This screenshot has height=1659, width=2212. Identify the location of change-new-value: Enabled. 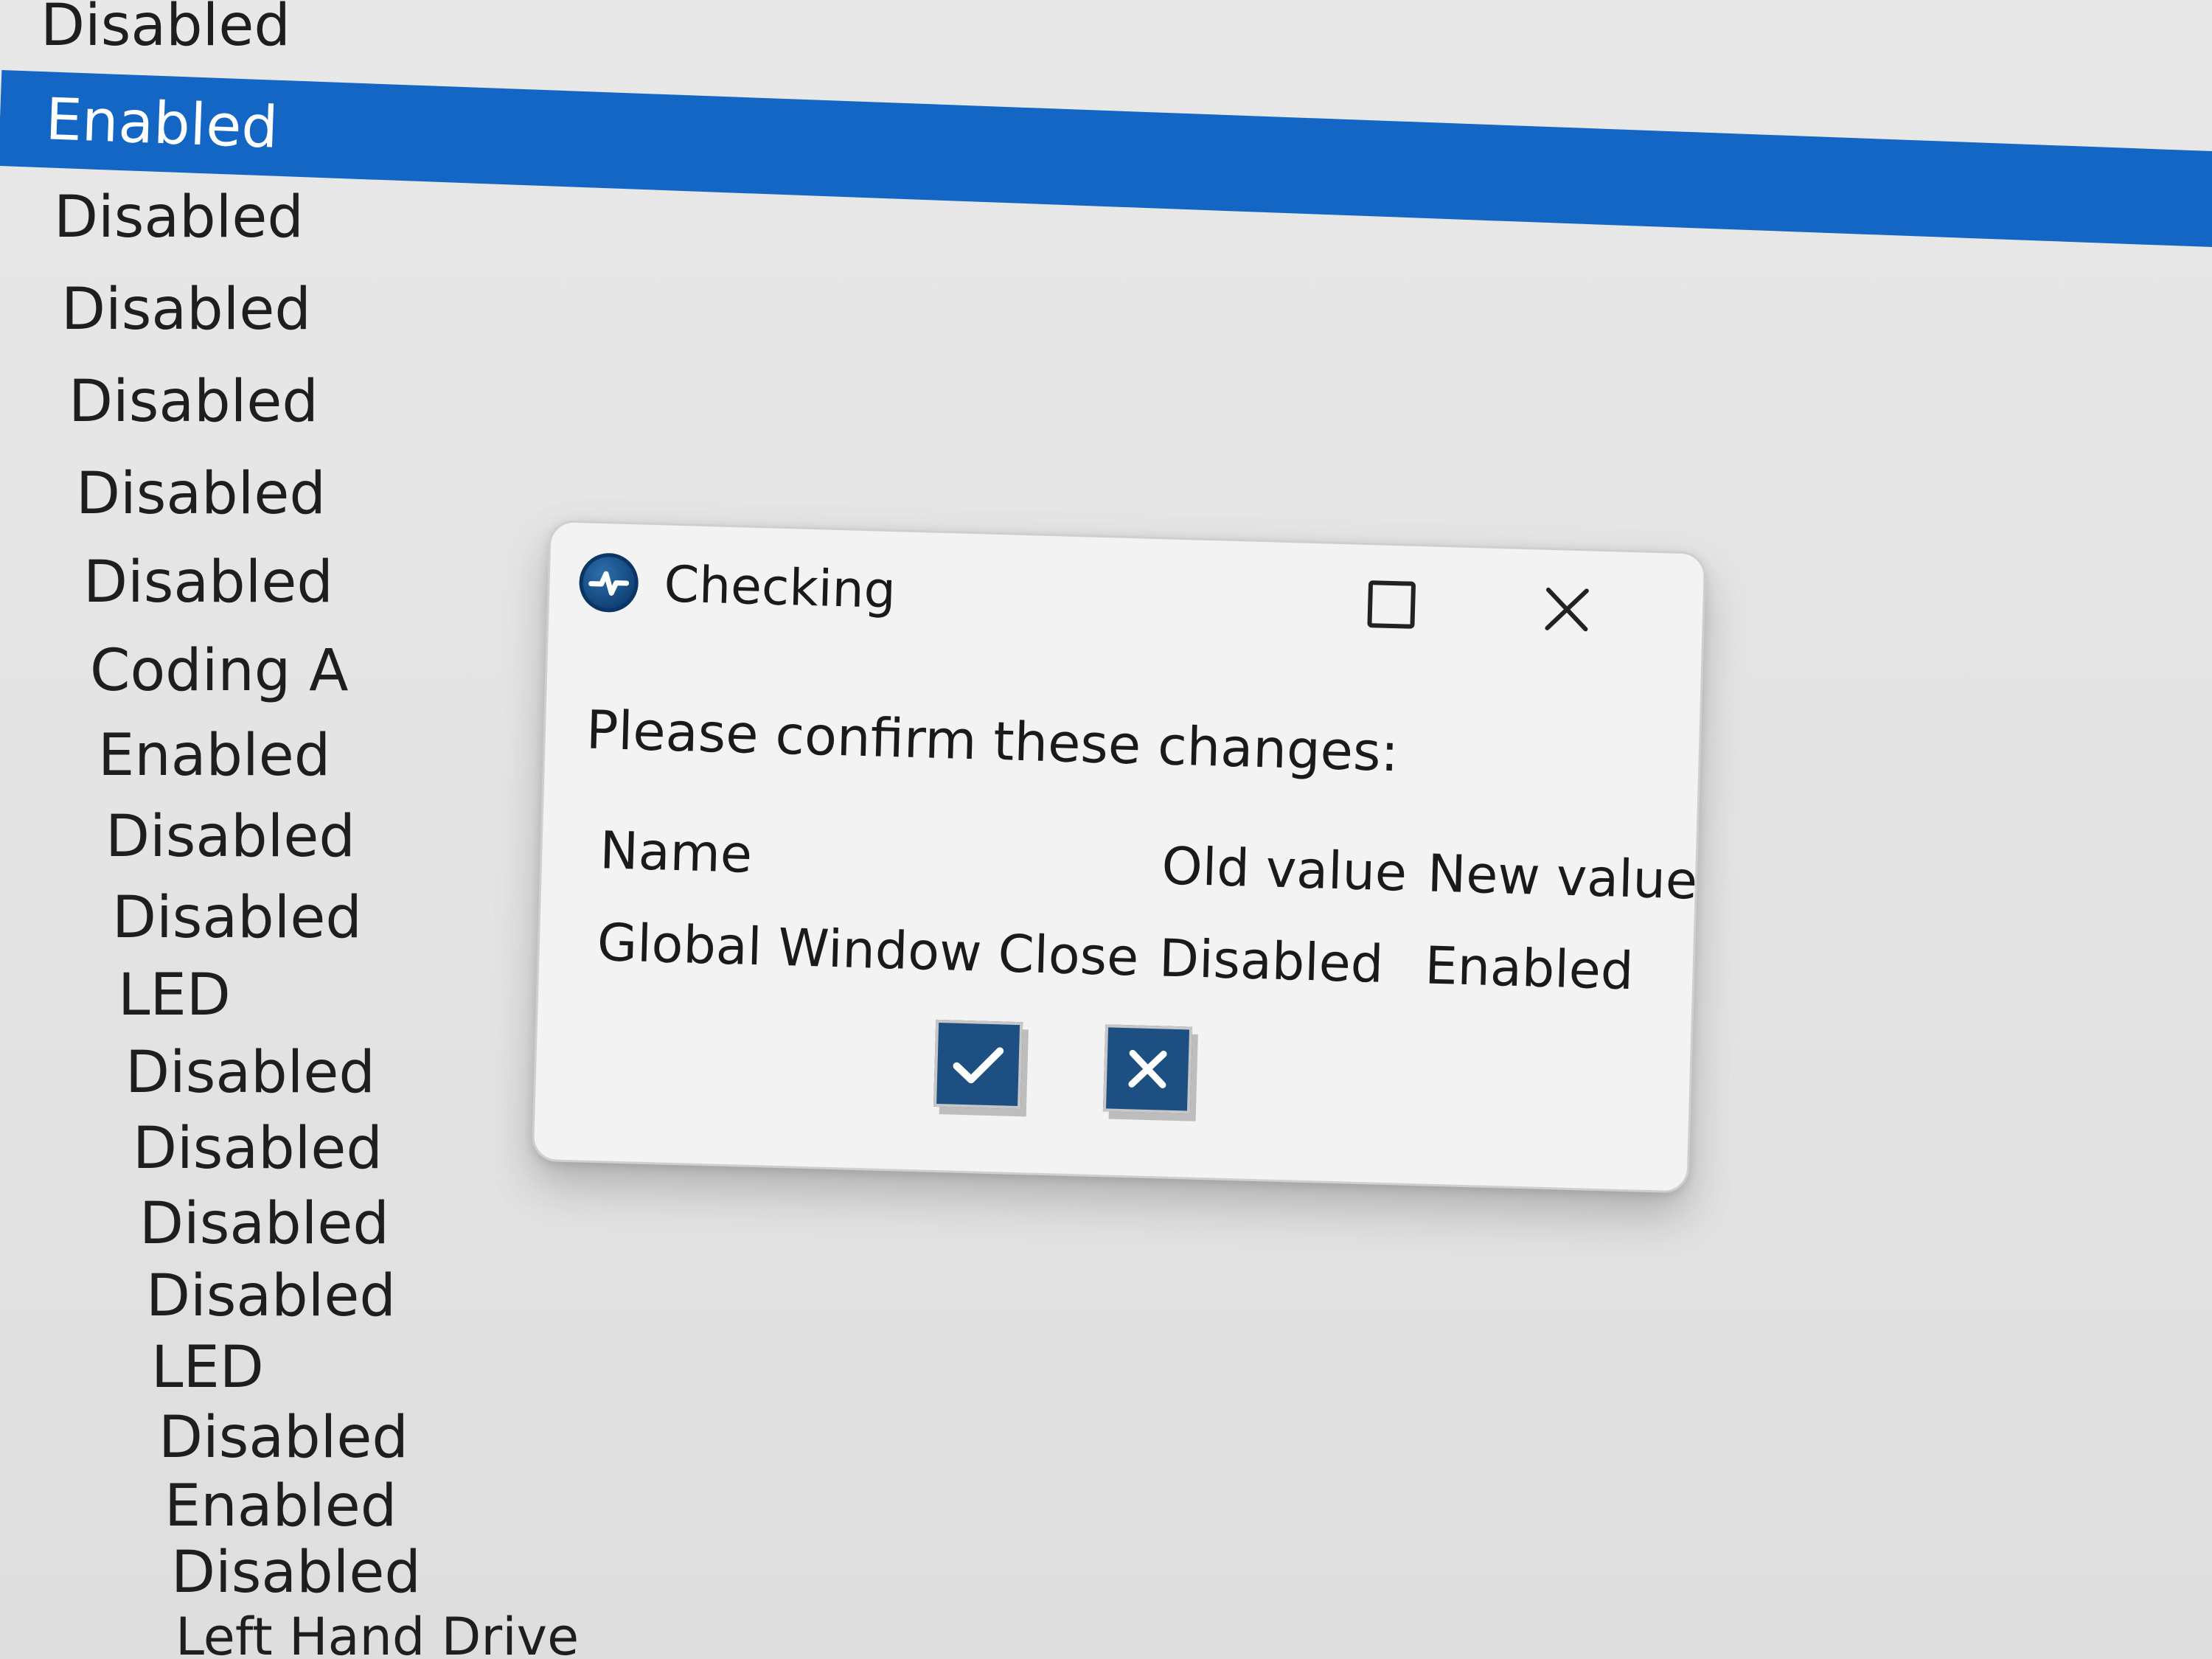
(1529, 967).